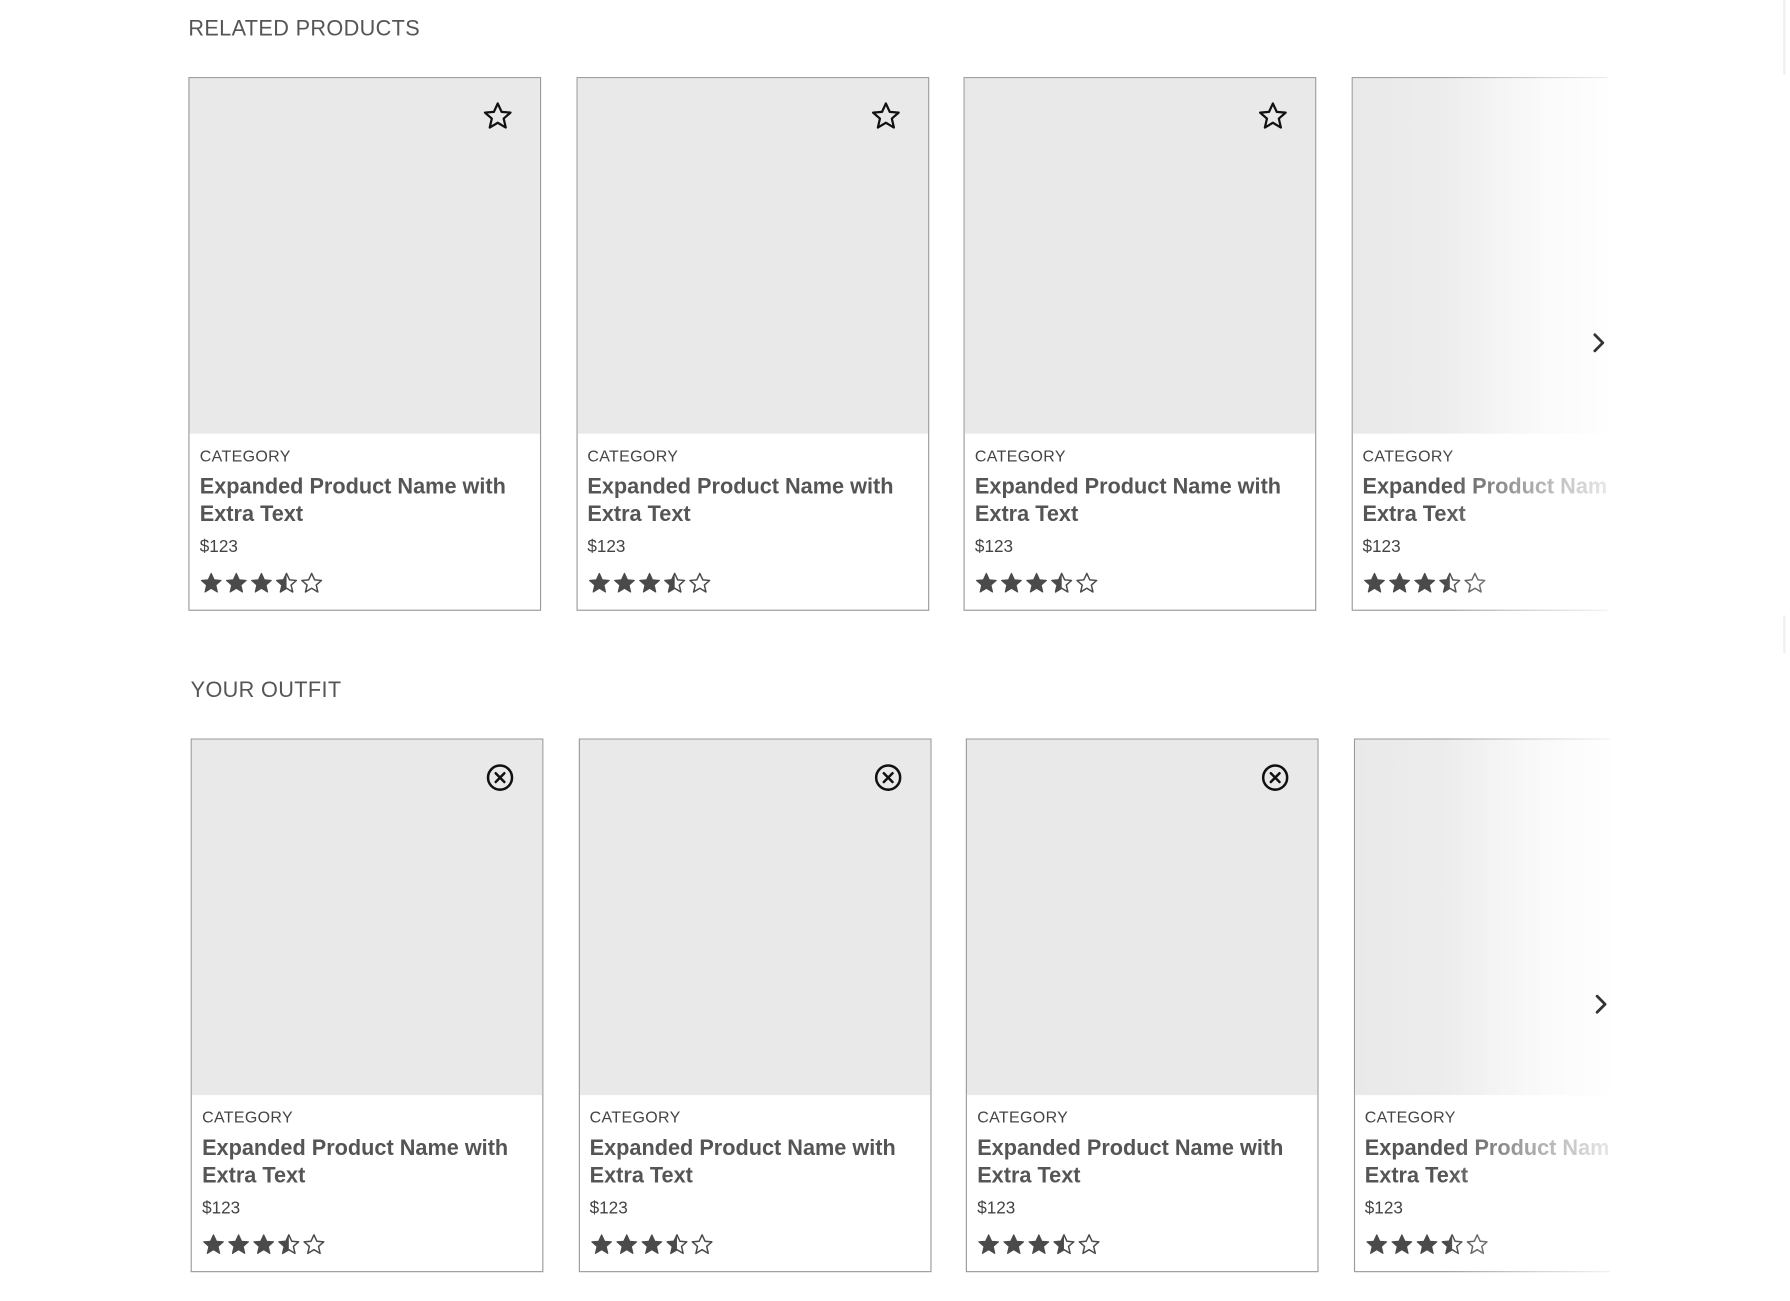 Image resolution: width=1790 pixels, height=1301 pixels. I want to click on related-products-title: RELATED PRODUCTS, so click(304, 29).